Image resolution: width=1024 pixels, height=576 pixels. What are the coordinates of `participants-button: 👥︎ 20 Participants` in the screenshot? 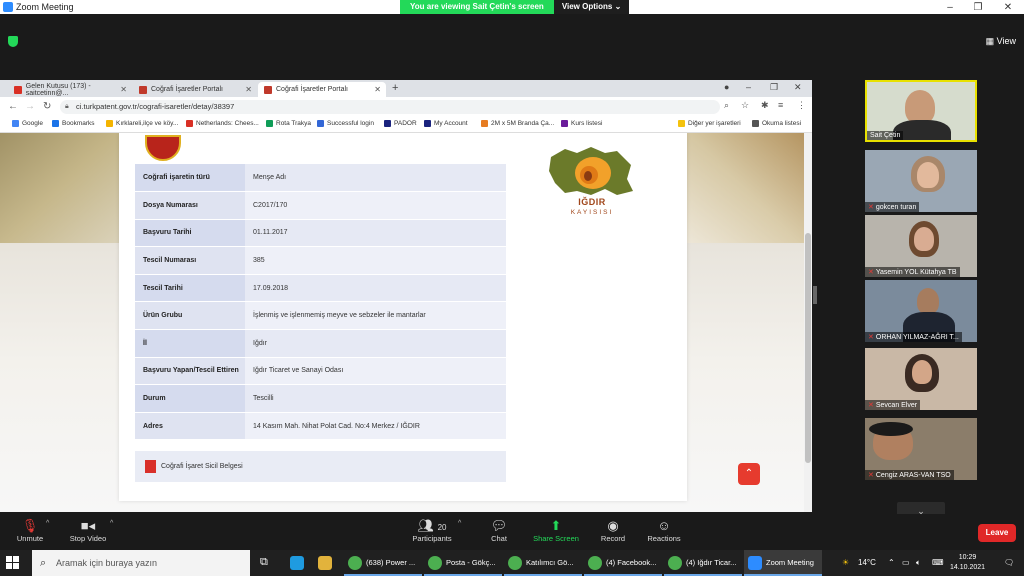 It's located at (432, 530).